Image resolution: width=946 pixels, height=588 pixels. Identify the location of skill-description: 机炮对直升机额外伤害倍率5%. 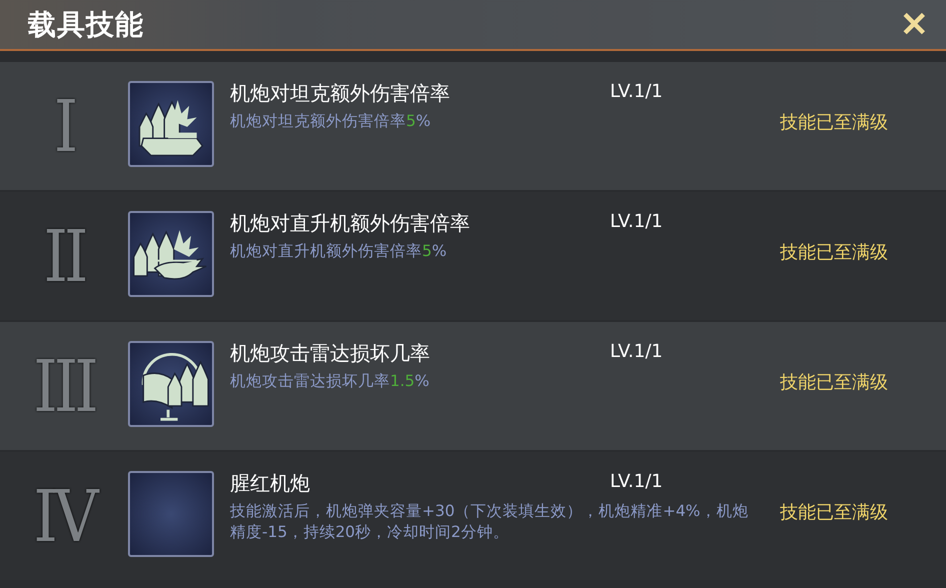
(339, 251).